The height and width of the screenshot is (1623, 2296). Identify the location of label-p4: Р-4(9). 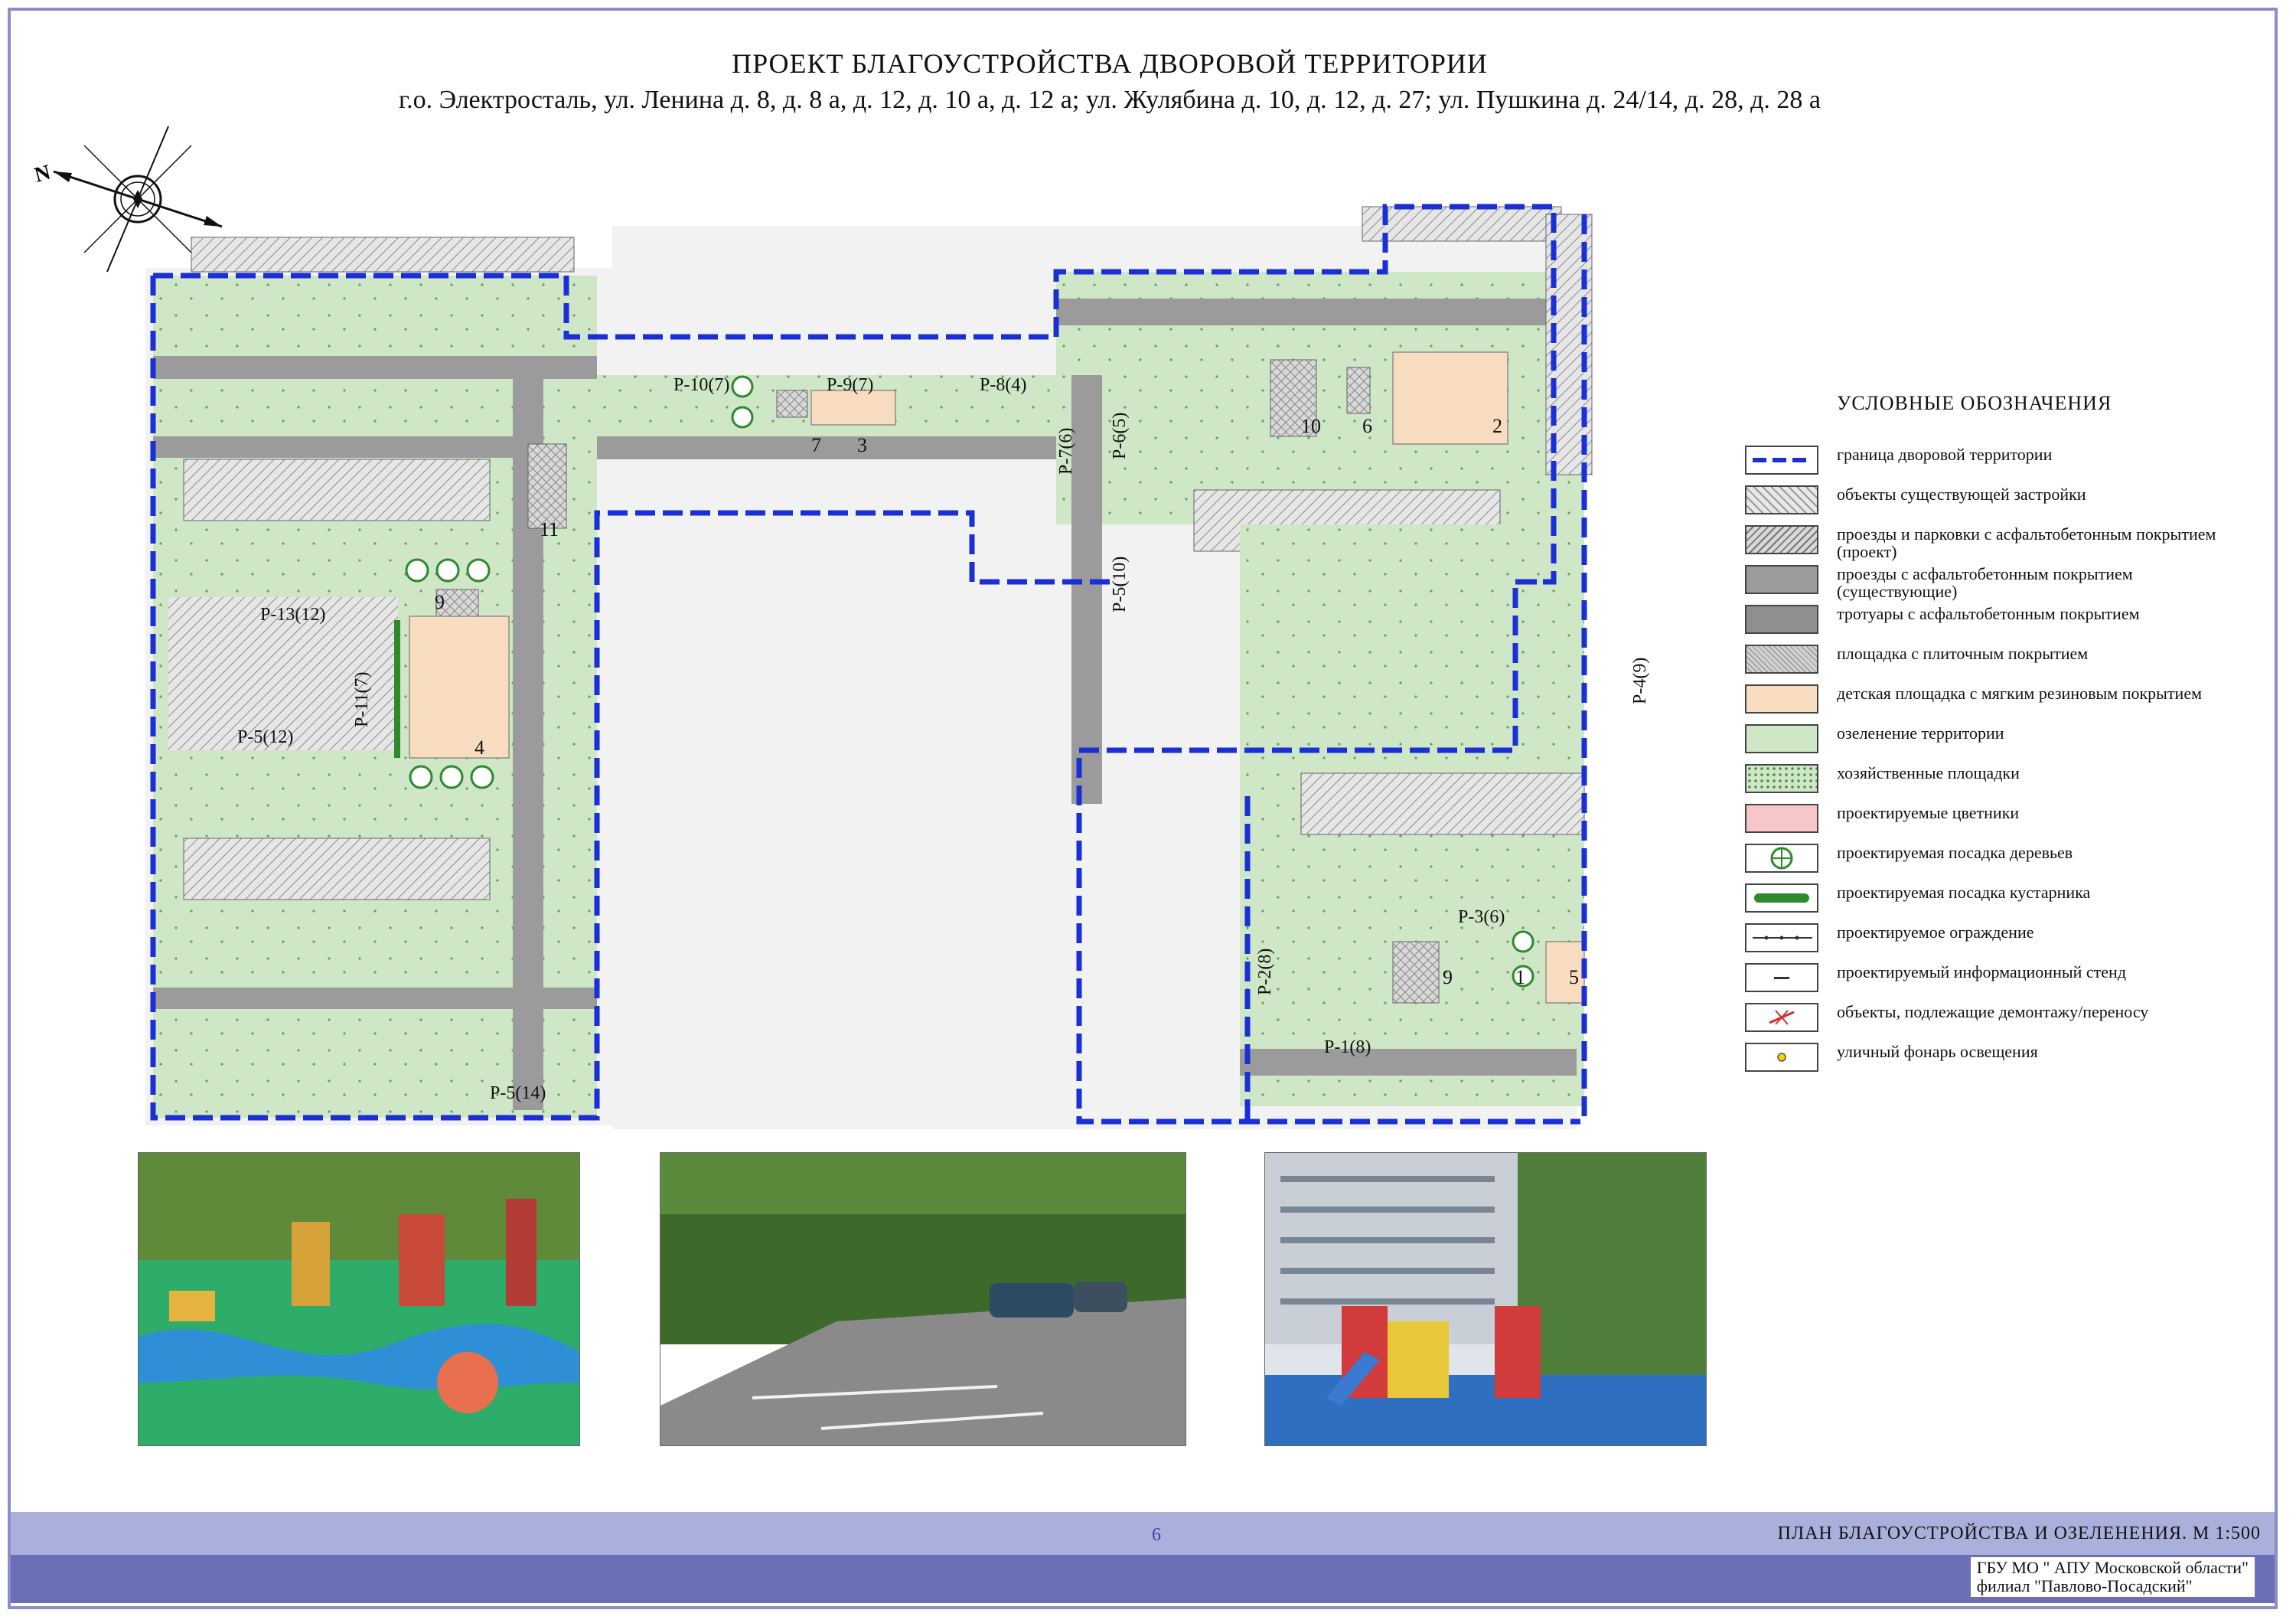
(1640, 681).